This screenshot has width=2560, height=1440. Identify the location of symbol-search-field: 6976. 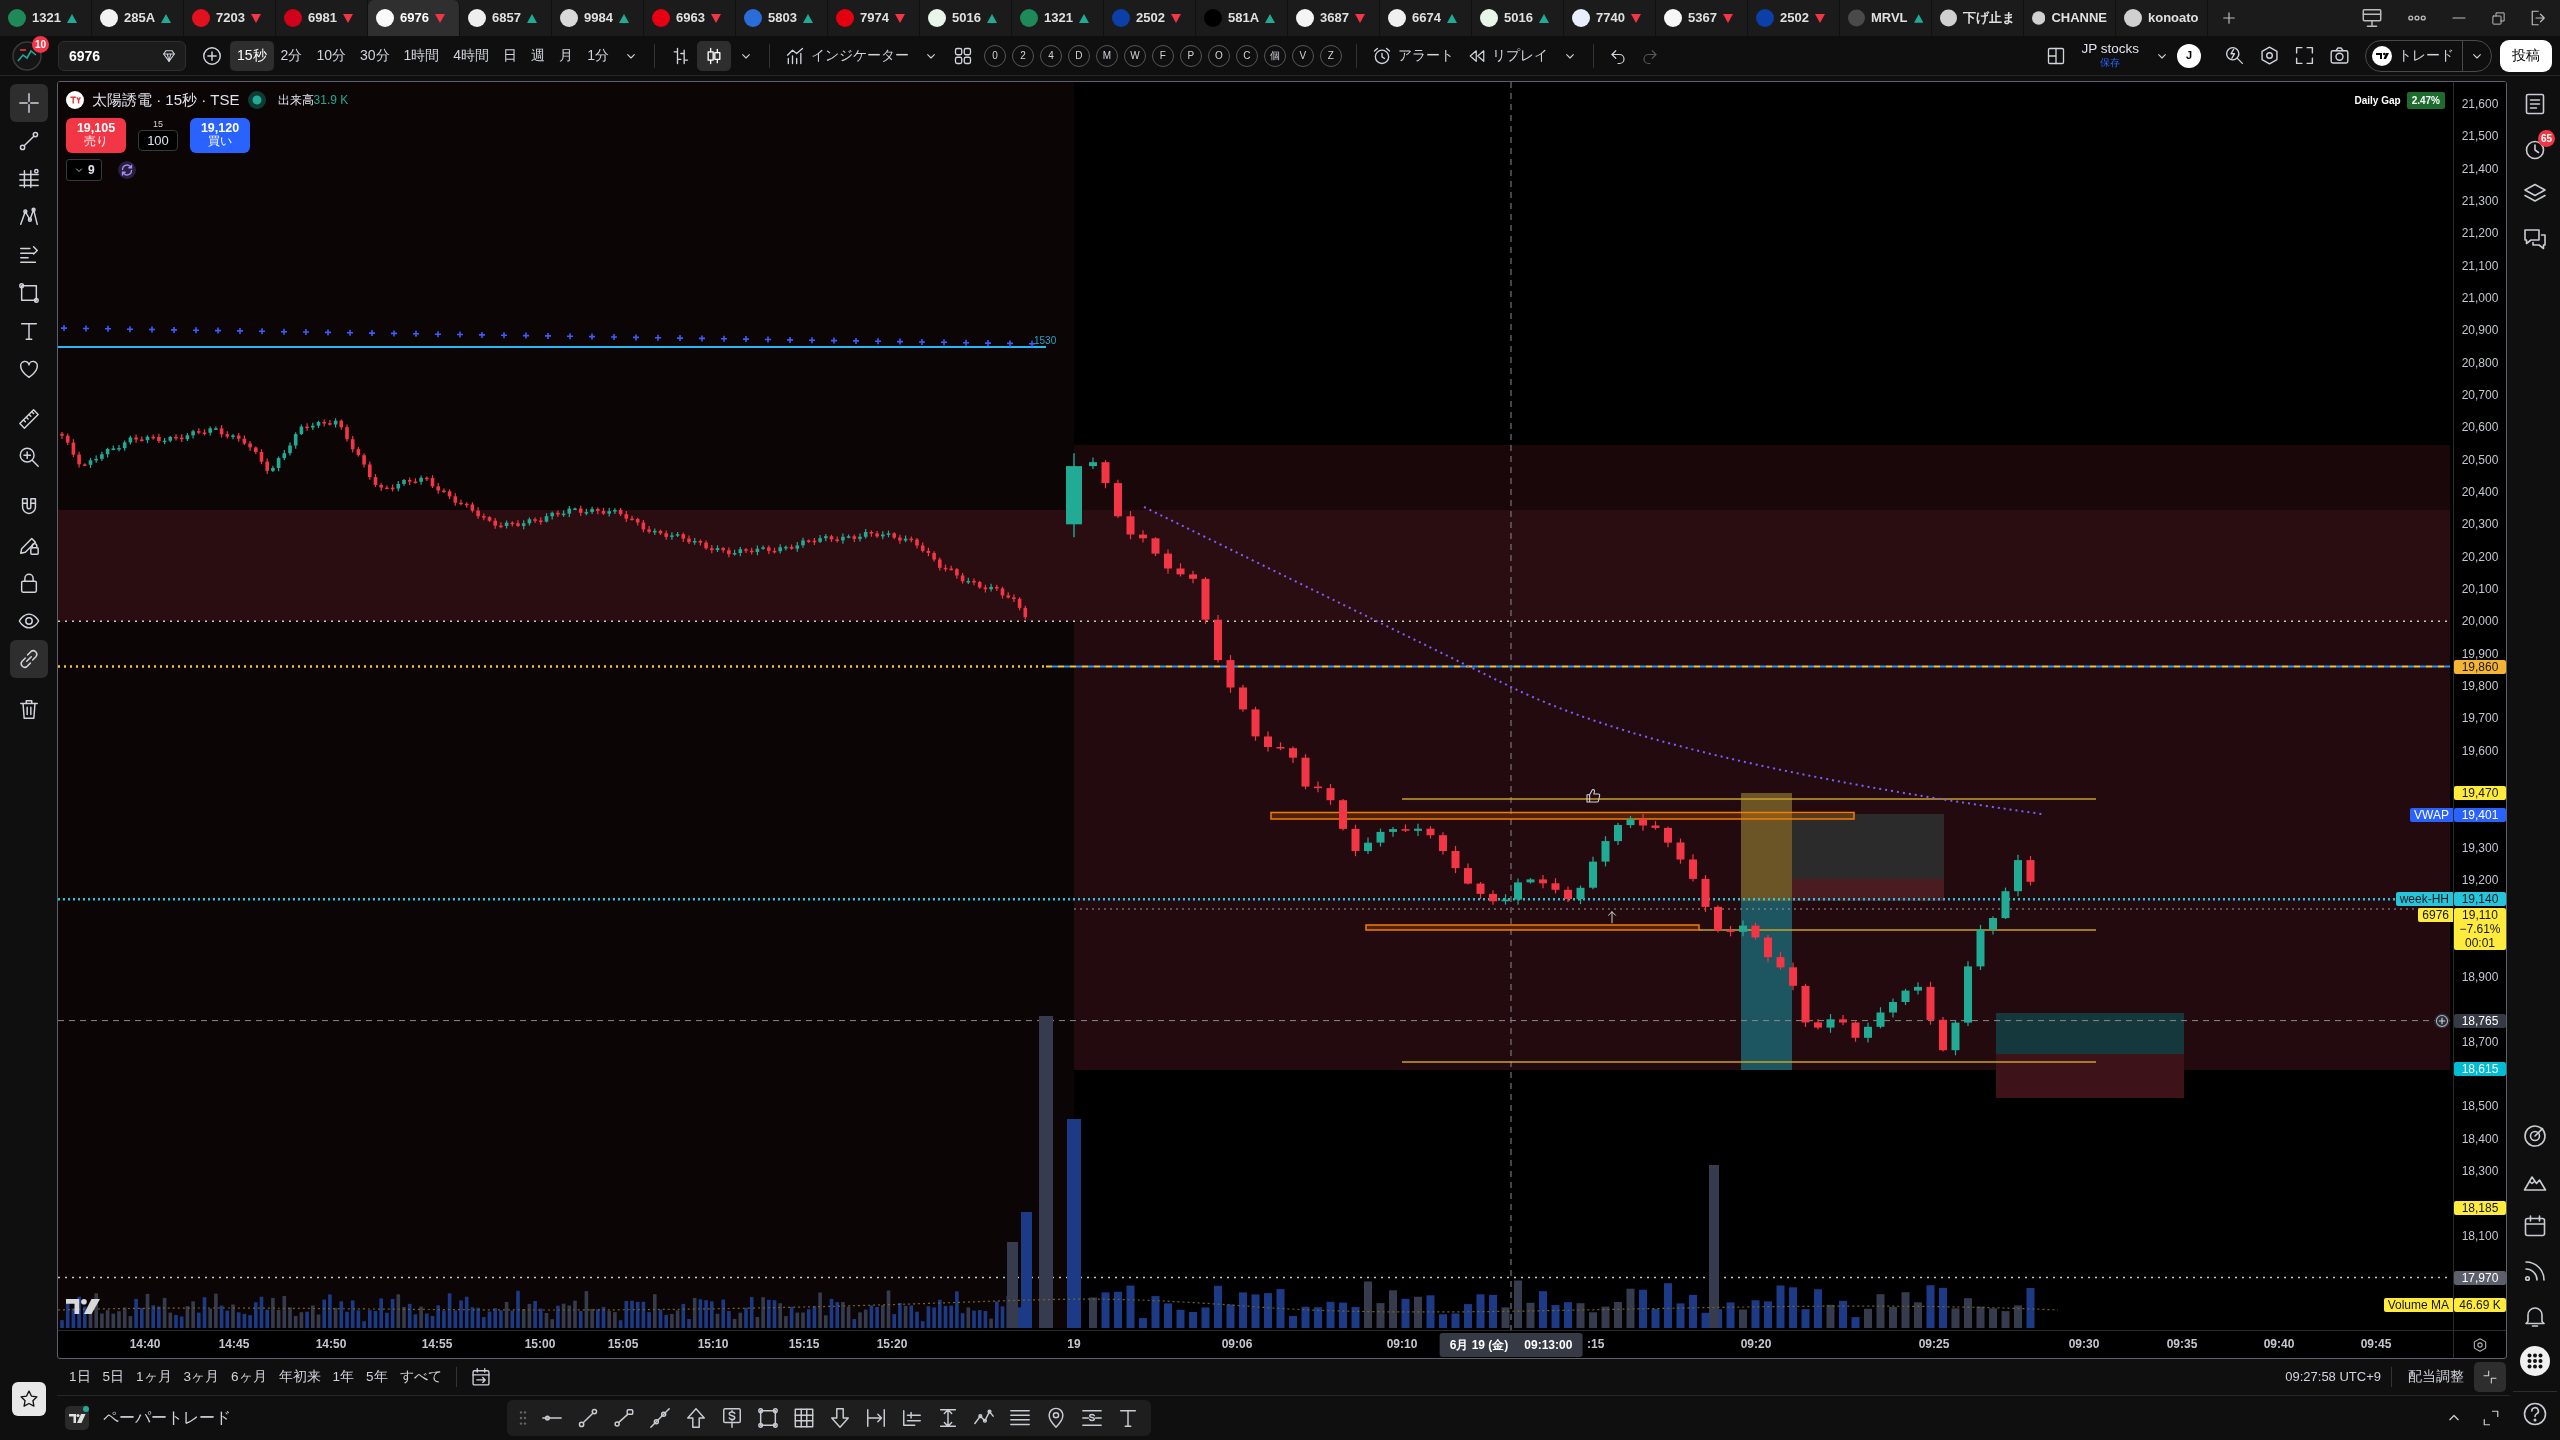
(122, 55).